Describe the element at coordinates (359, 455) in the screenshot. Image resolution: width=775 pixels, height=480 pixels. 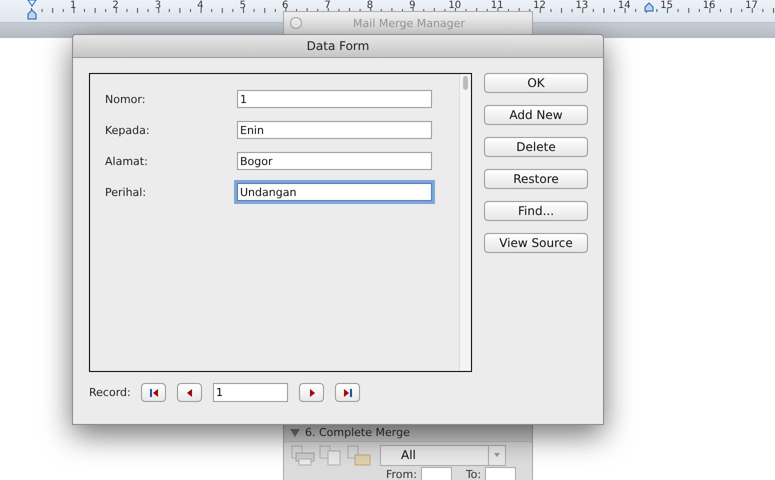
I see `envelope-icon` at that location.